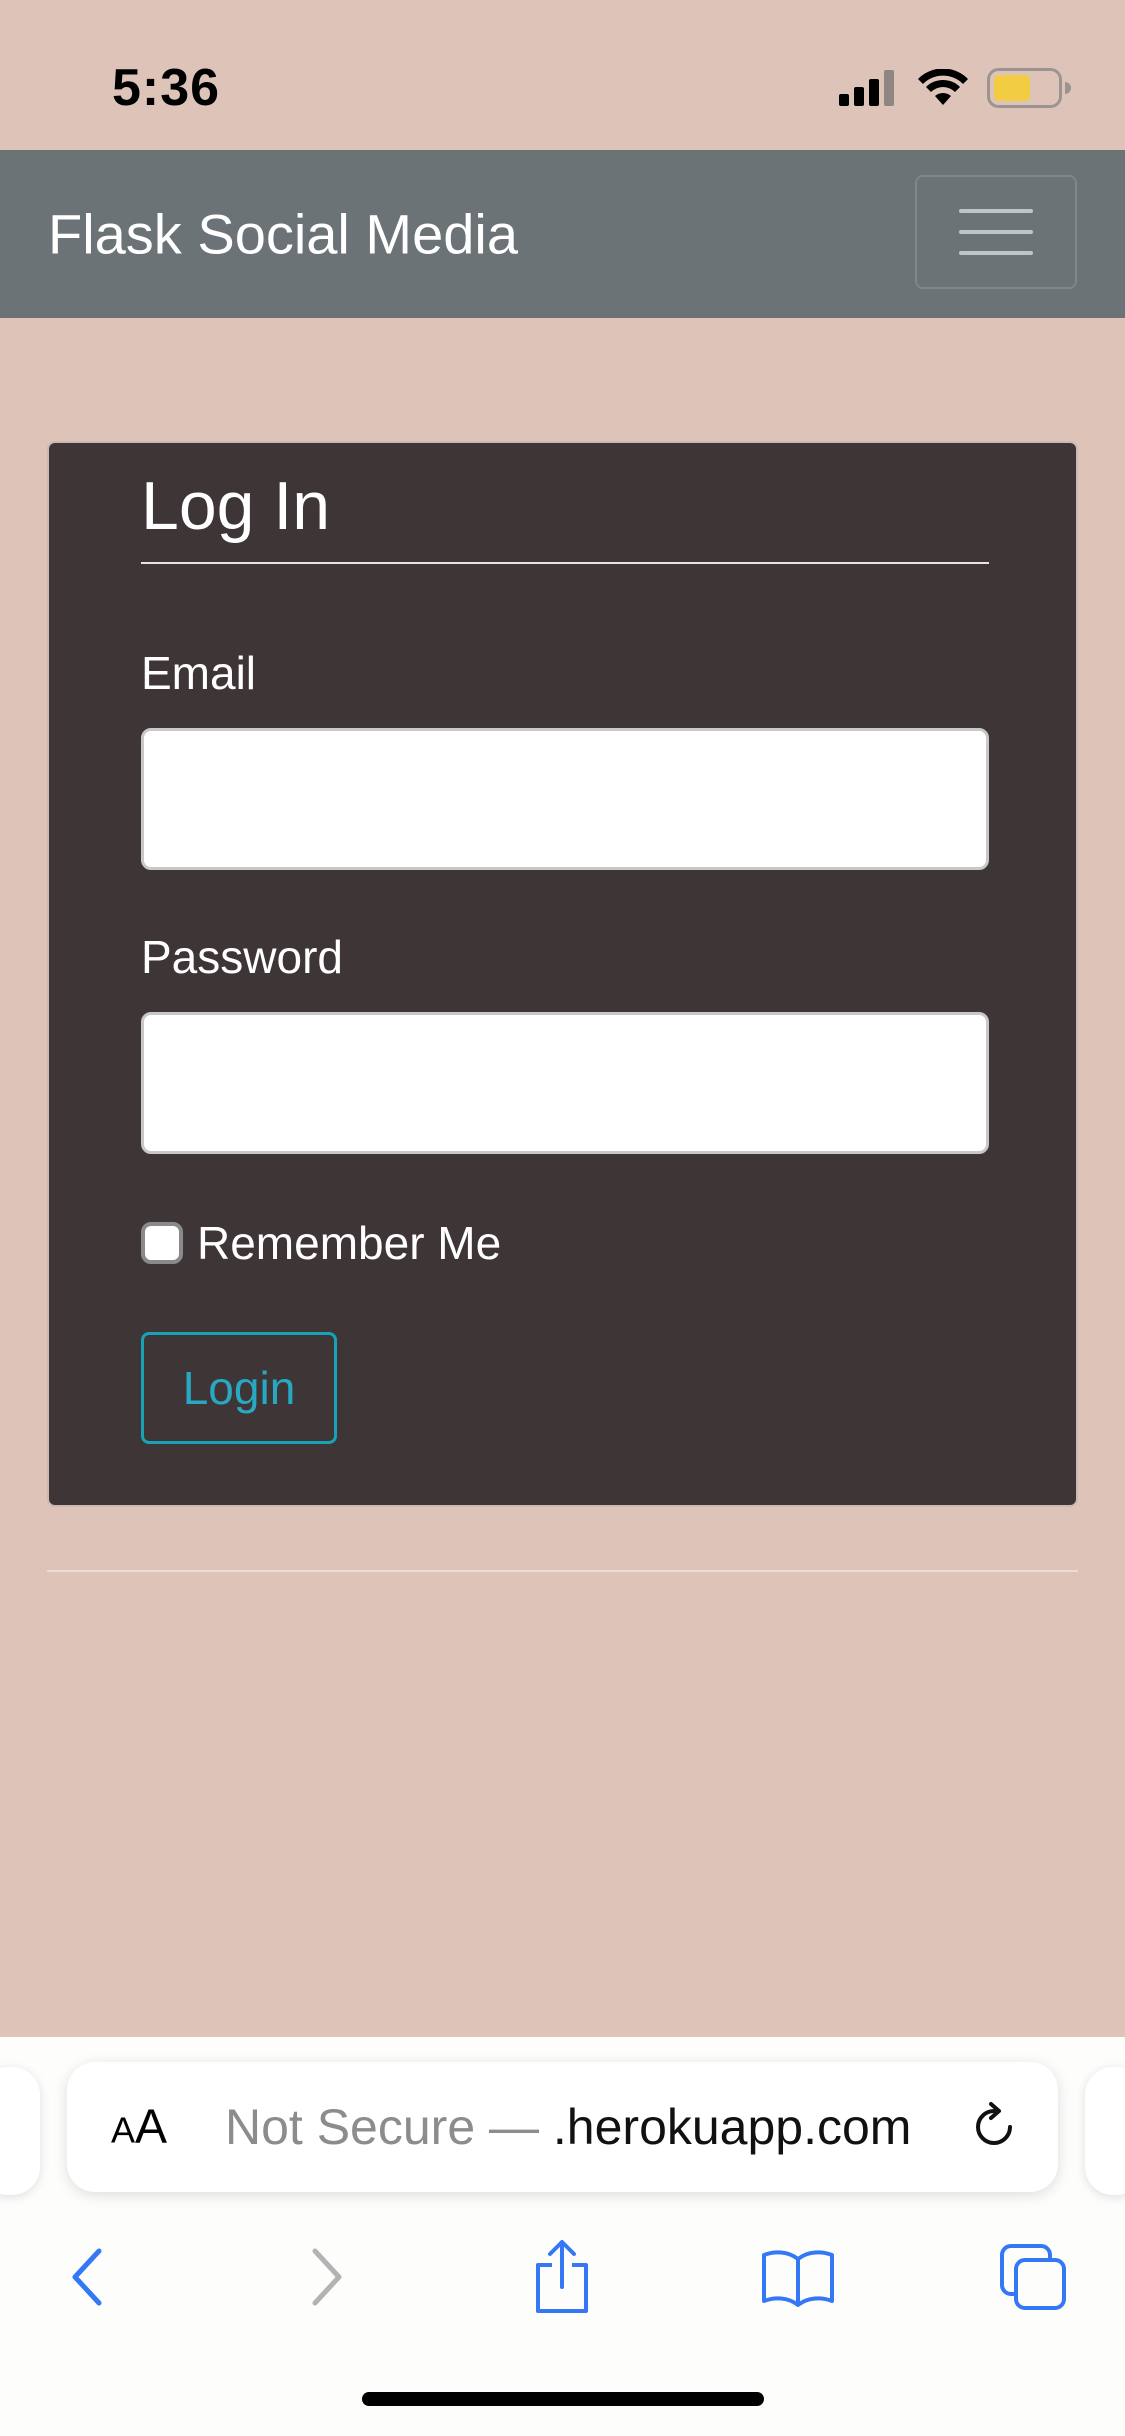 The image size is (1125, 2436). What do you see at coordinates (199, 672) in the screenshot?
I see `email-label: Email` at bounding box center [199, 672].